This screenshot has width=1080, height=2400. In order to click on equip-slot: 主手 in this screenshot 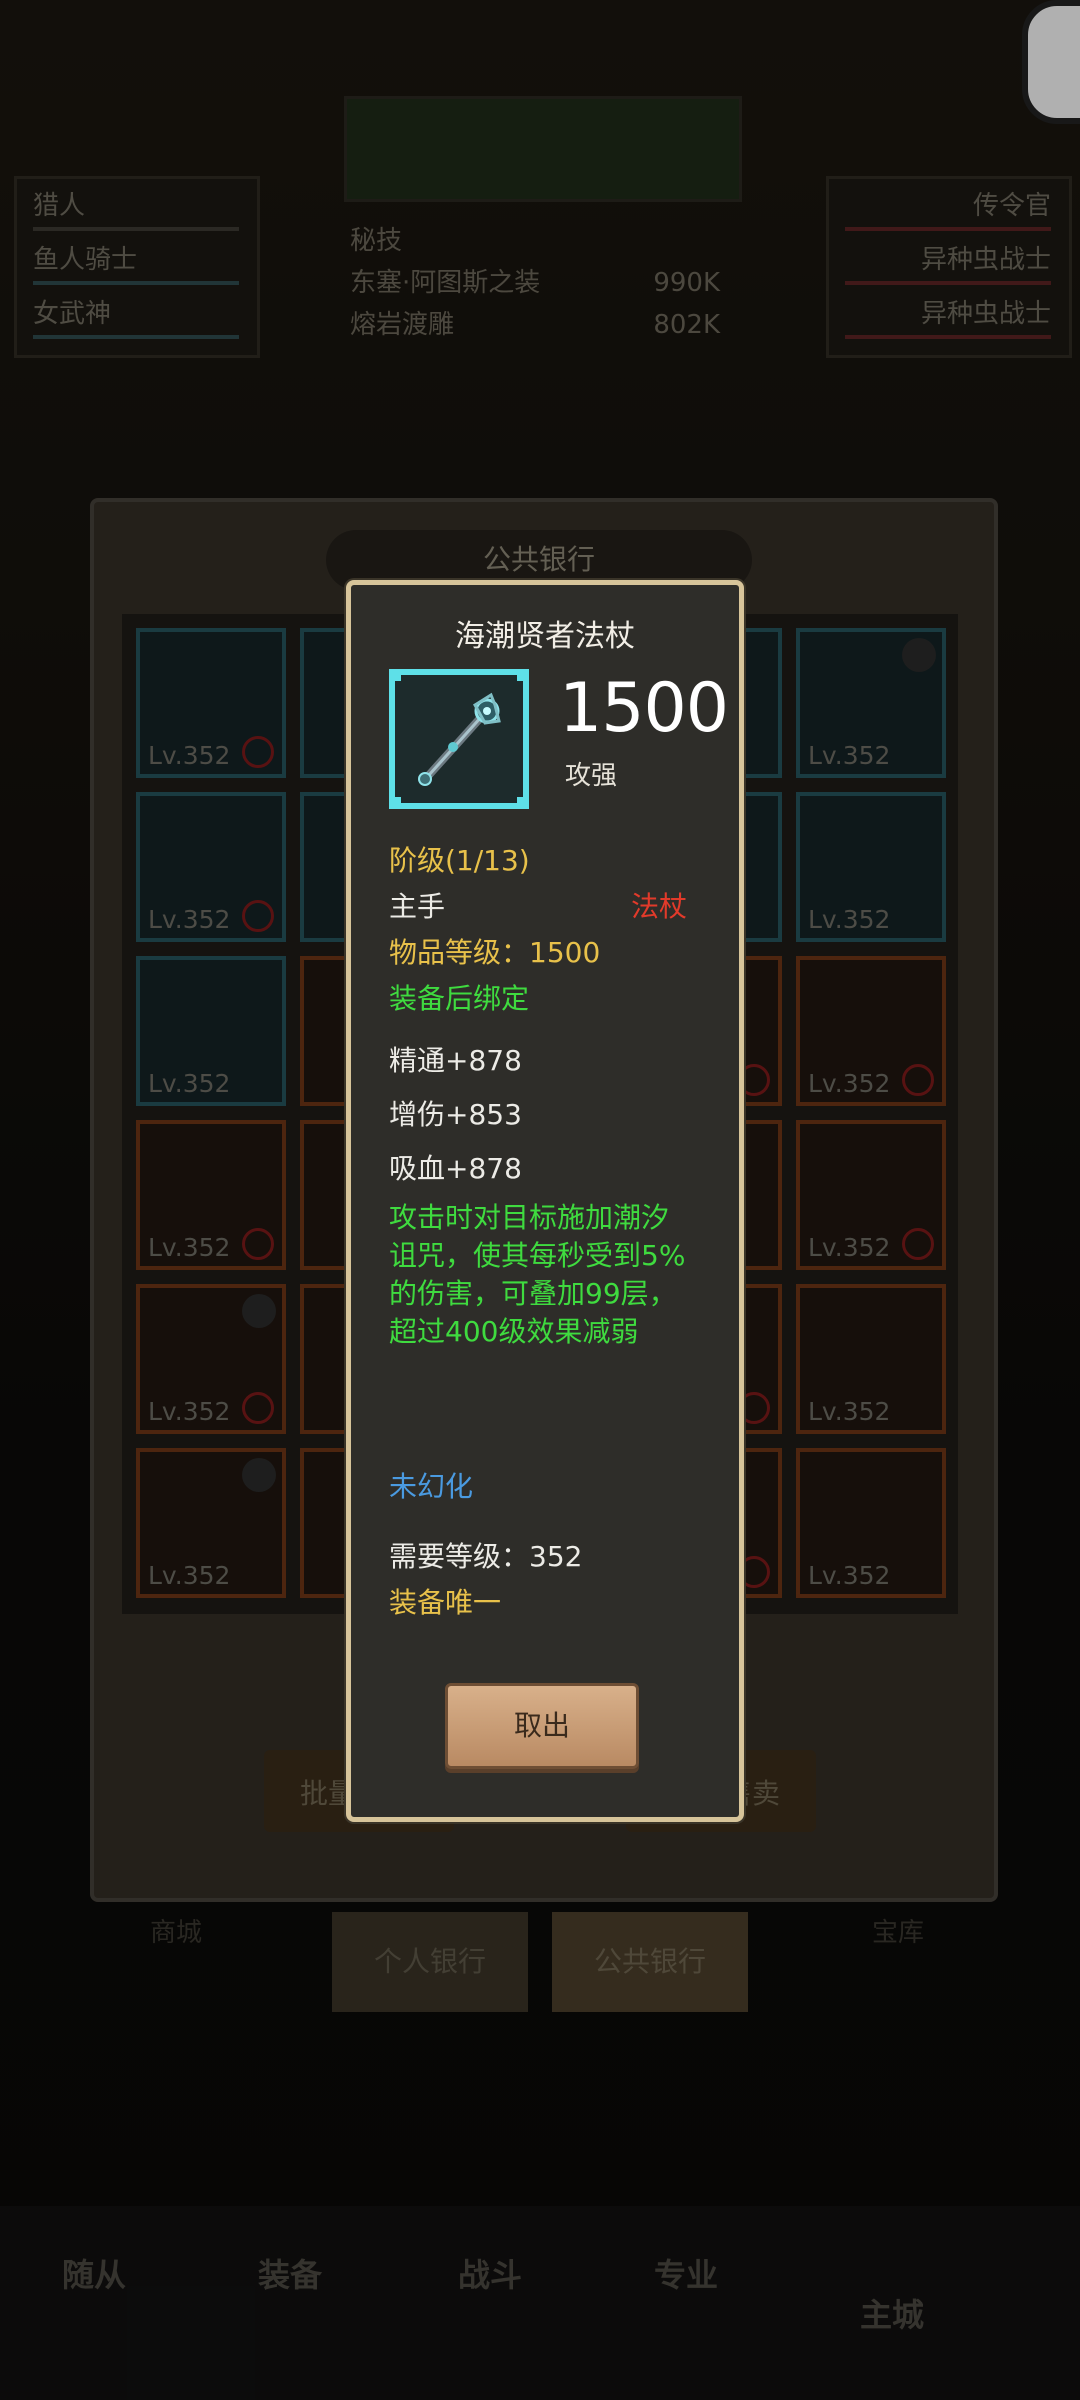, I will do `click(417, 906)`.